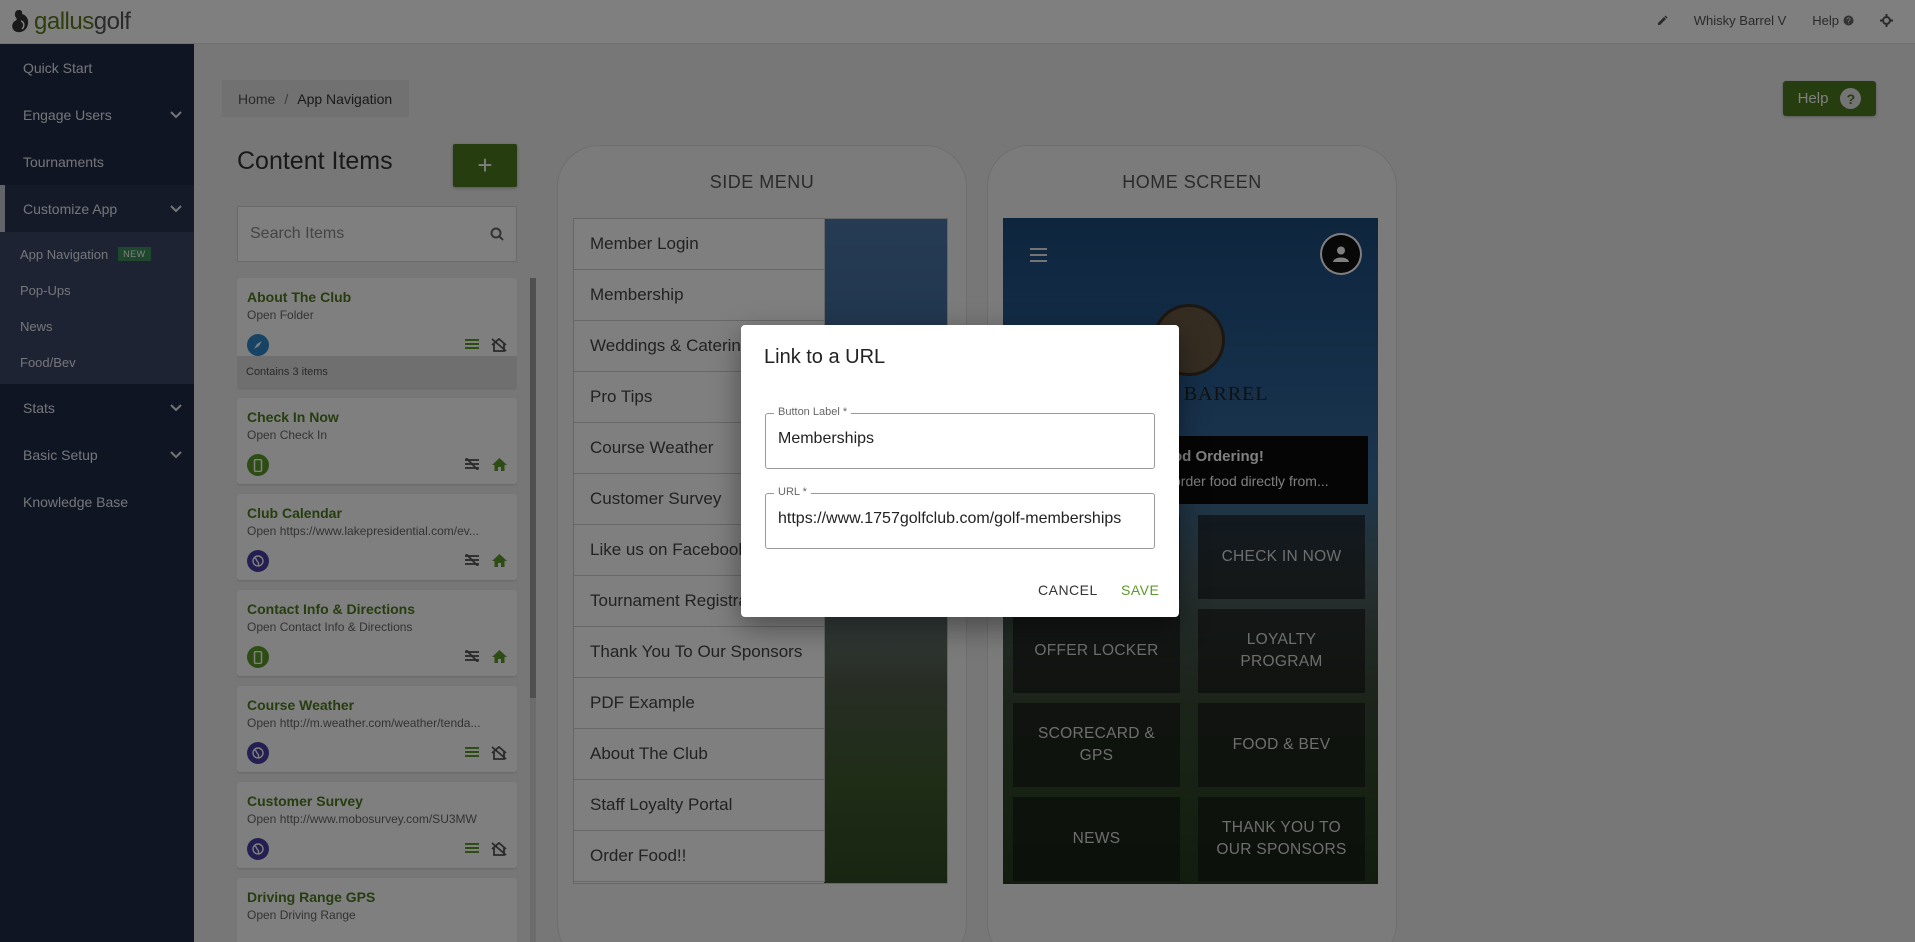 This screenshot has height=942, width=1915. I want to click on button-label-field-label: Button Label *, so click(813, 412).